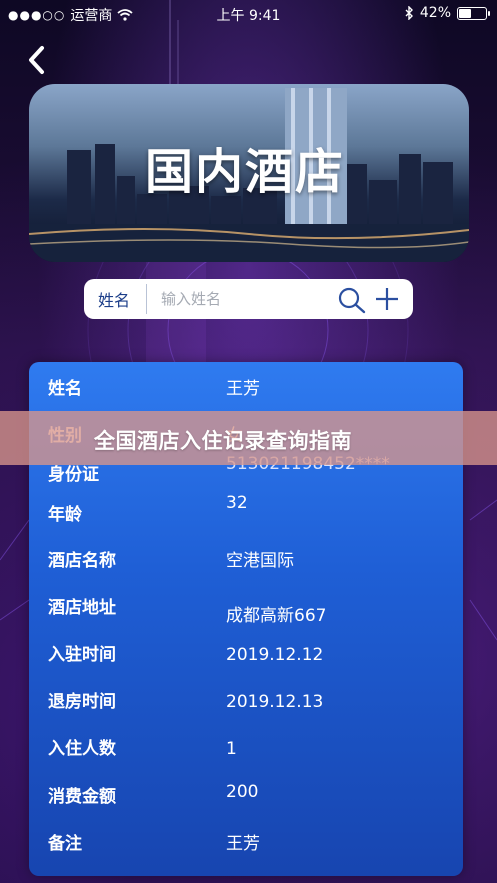 The height and width of the screenshot is (883, 497). What do you see at coordinates (65, 389) in the screenshot?
I see `detail-label: 姓名` at bounding box center [65, 389].